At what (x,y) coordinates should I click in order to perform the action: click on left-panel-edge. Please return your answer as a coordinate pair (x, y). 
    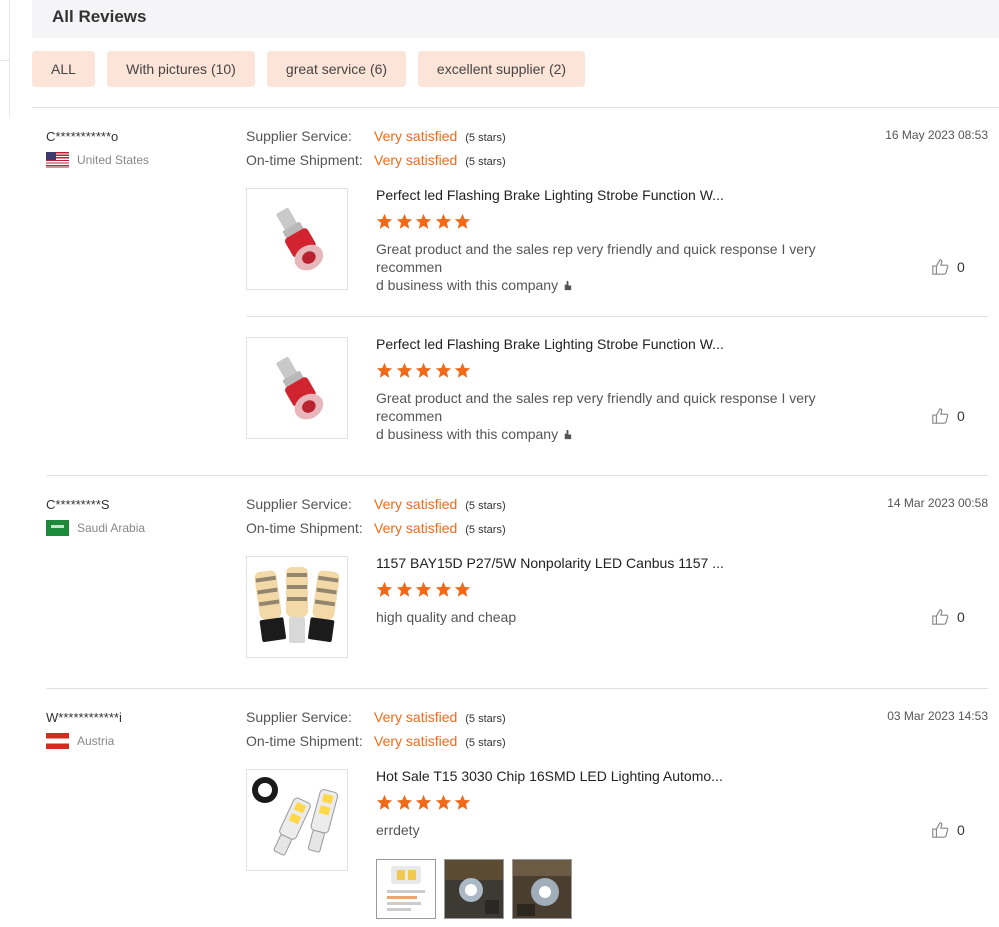
    Looking at the image, I should click on (5, 30).